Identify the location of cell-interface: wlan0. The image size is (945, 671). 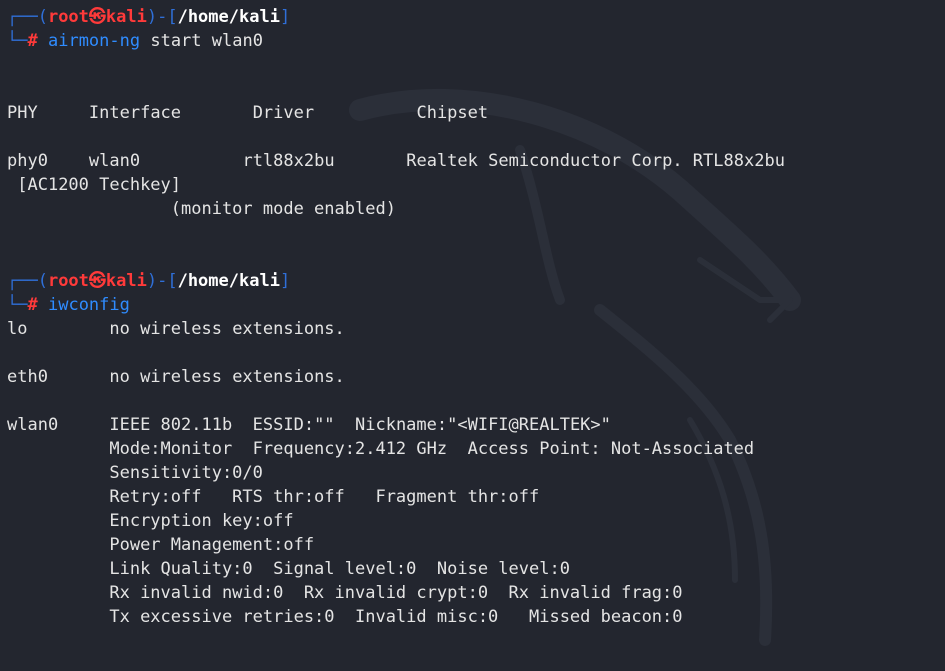
(114, 161).